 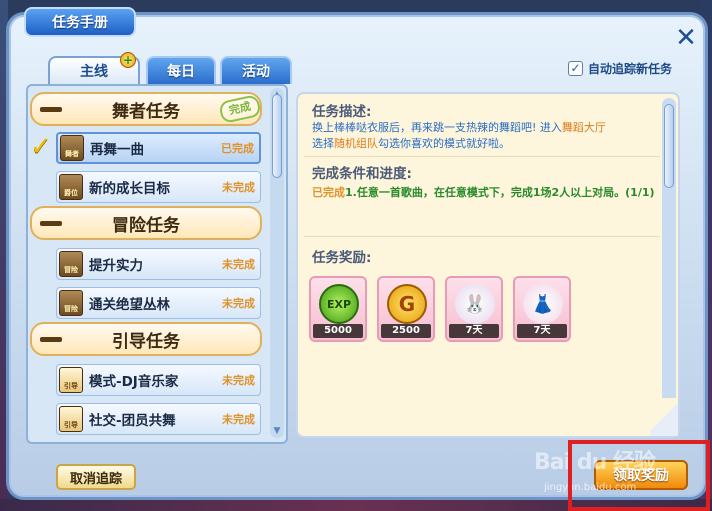 What do you see at coordinates (342, 112) in the screenshot?
I see `description-heading: 任务描述:` at bounding box center [342, 112].